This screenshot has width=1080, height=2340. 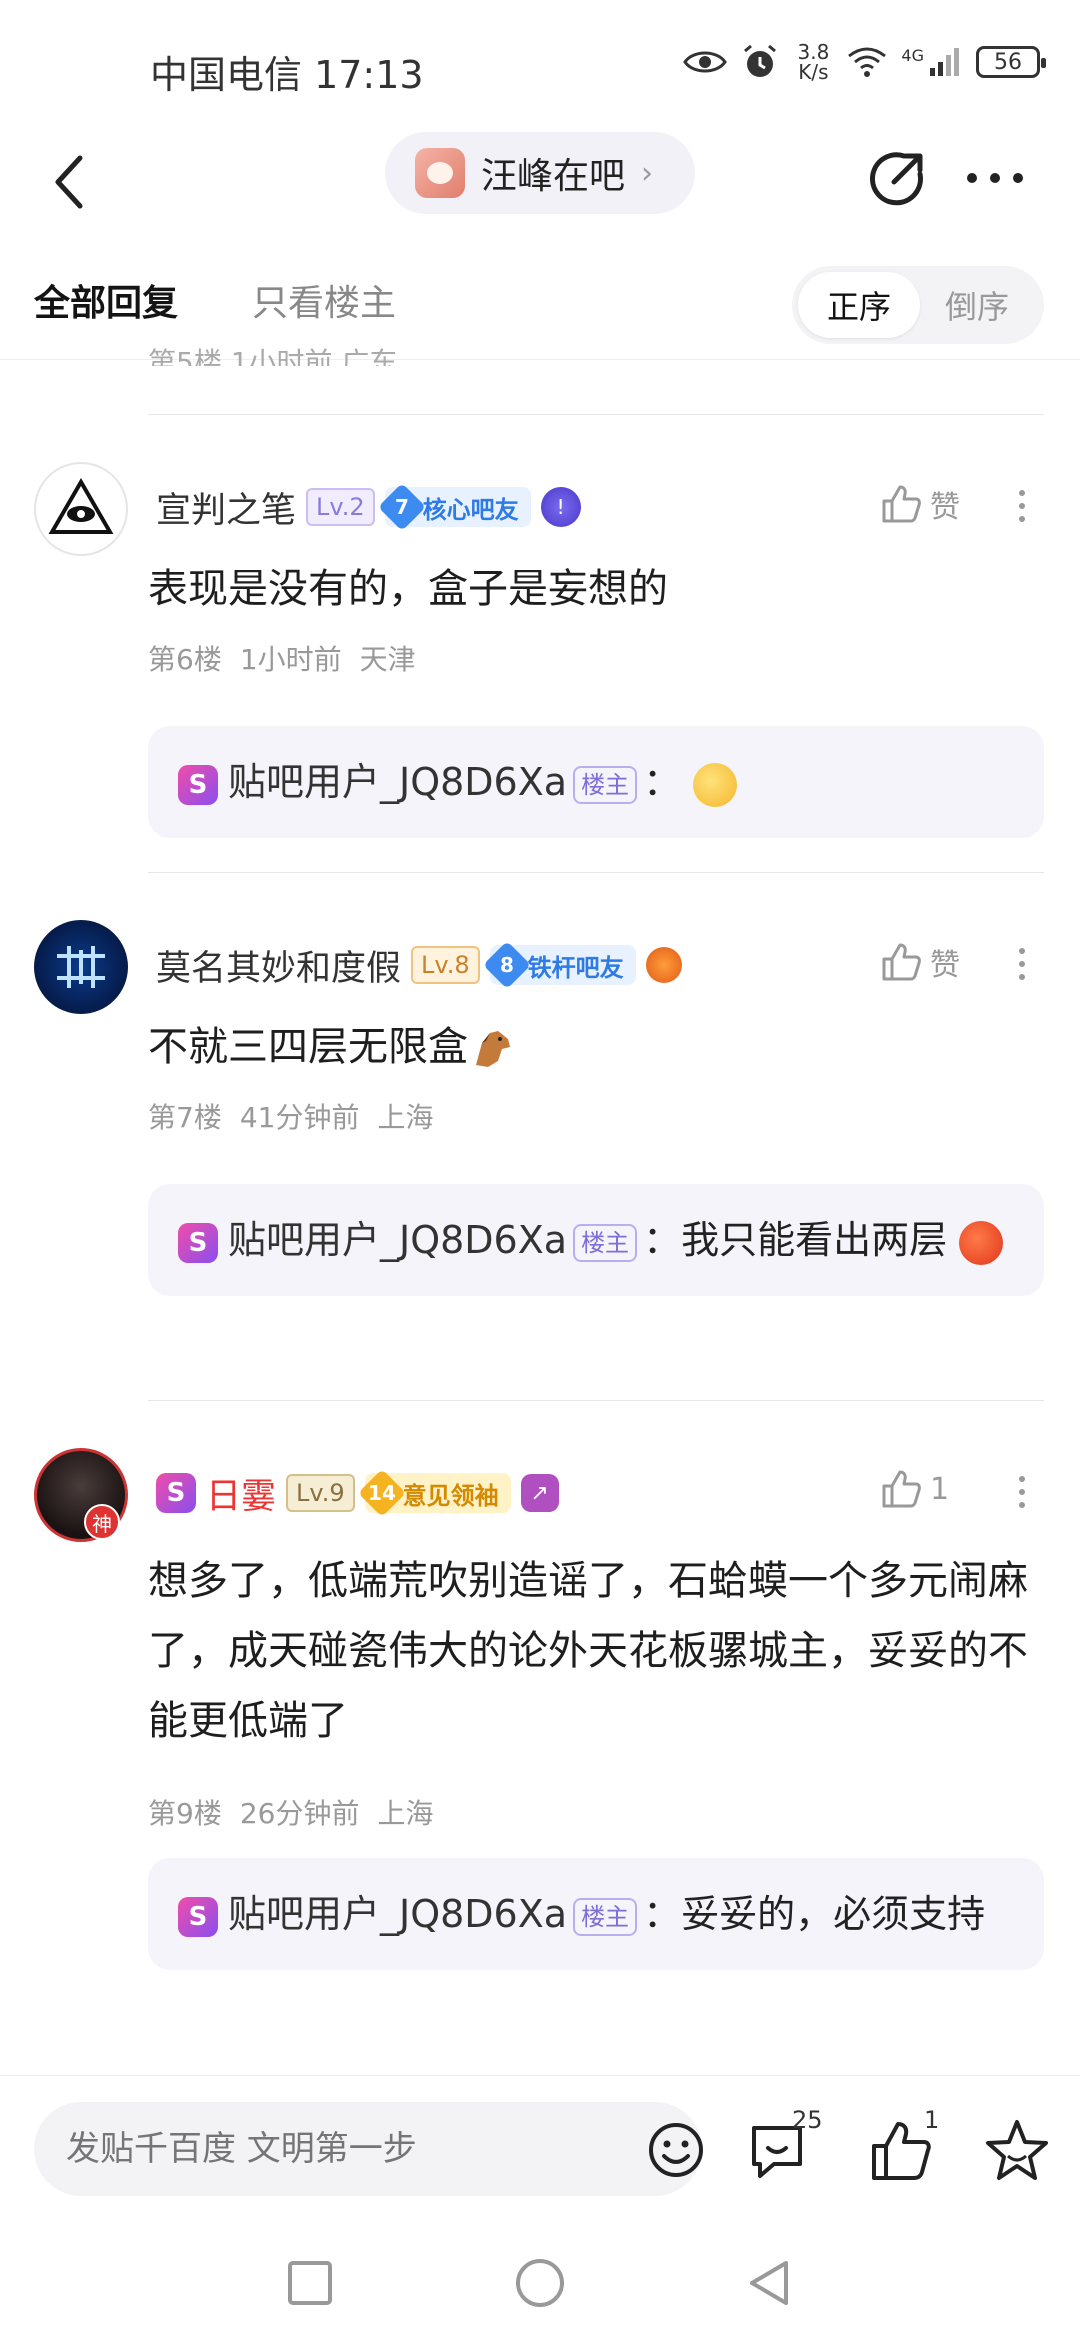 I want to click on member-tag: 7 核心吧友, so click(x=454, y=507).